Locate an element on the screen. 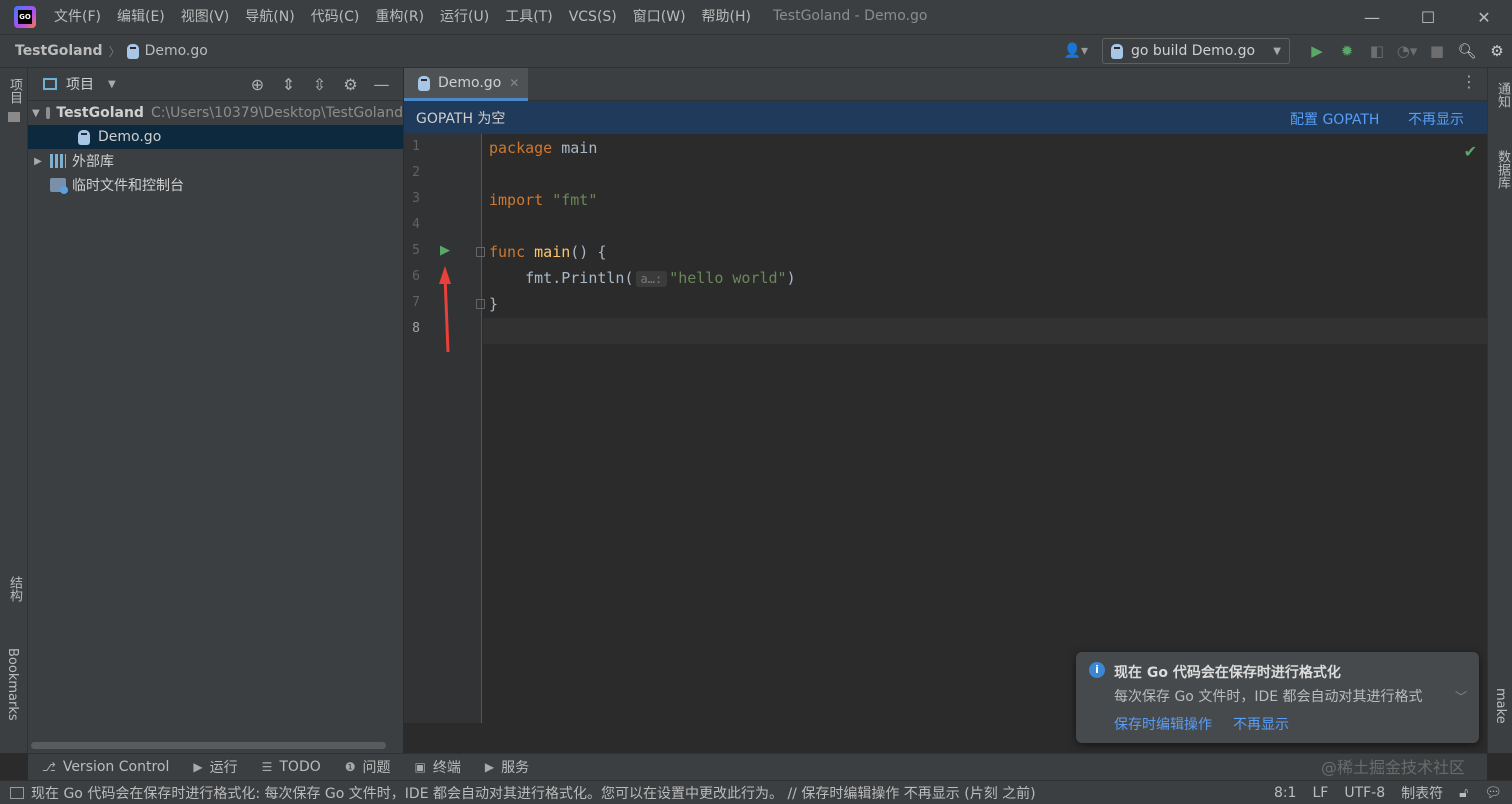 The height and width of the screenshot is (804, 1512). tab-structure: 结构 is located at coordinates (14, 589).